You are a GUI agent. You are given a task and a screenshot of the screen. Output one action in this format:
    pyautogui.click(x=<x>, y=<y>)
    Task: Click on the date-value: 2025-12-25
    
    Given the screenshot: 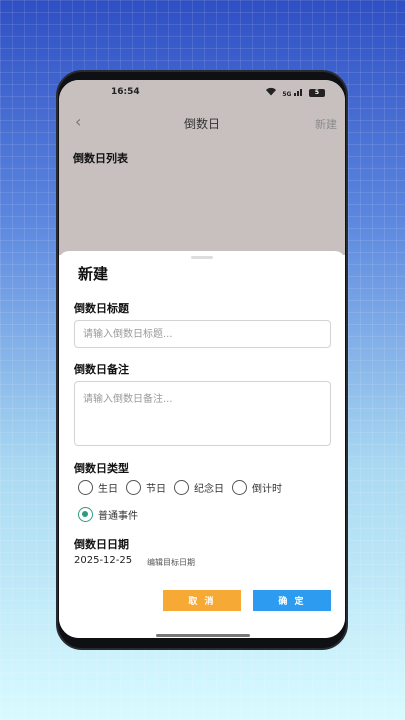 What is the action you would take?
    pyautogui.click(x=103, y=560)
    